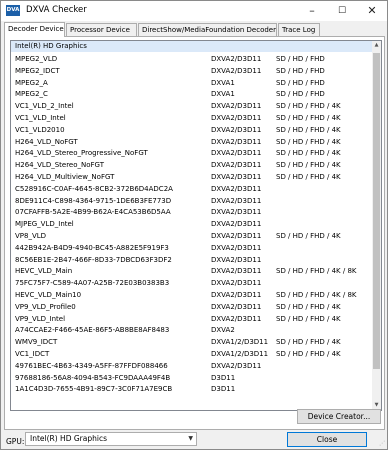 Image resolution: width=388 pixels, height=450 pixels. I want to click on table-row: WMV9_IDCT DXVA1/2/D3D11 SD / HD / FHD / 4K, so click(192, 343).